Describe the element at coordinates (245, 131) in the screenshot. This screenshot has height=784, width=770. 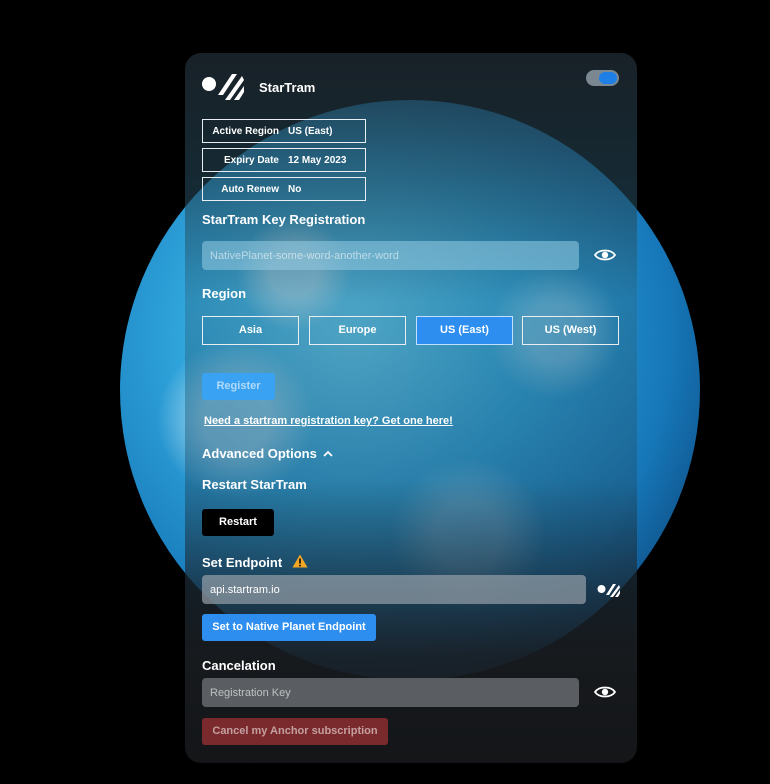
I see `info-label: Active Region` at that location.